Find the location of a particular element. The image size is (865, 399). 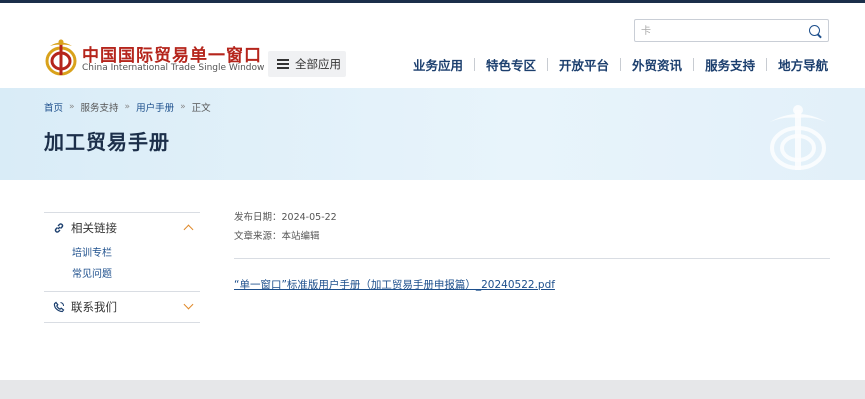

nav-item-service-support: 服务支持 is located at coordinates (730, 64).